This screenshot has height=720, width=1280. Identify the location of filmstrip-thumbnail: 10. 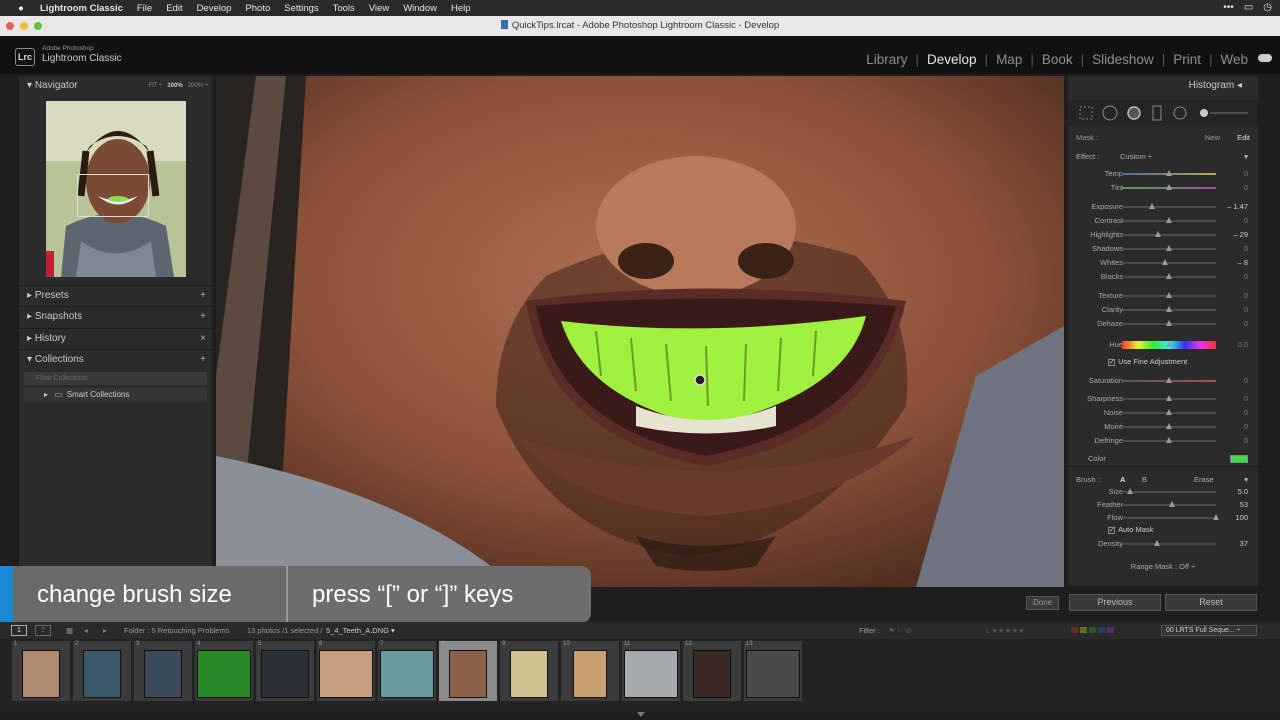
(590, 671).